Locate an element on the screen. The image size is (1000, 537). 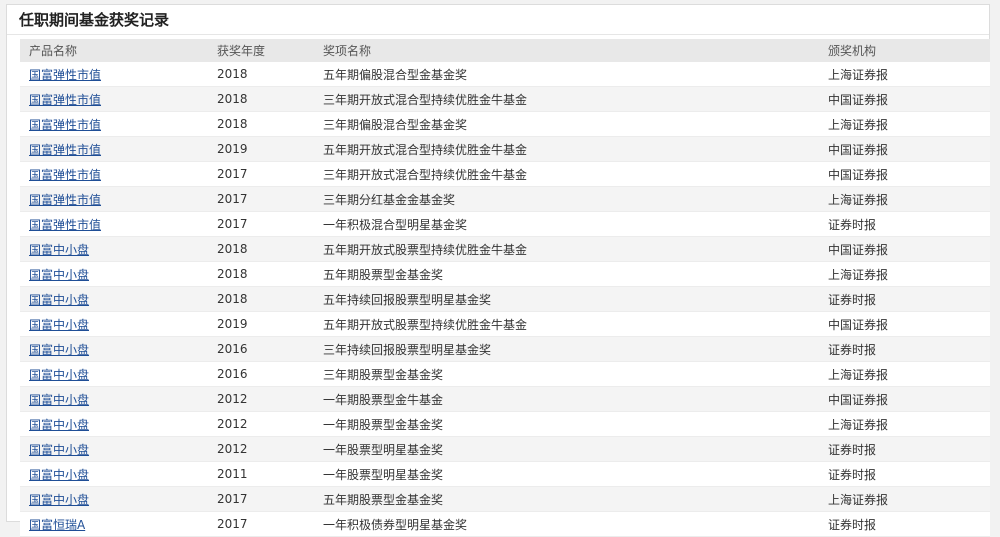
fund-link: 国富恒瑞A is located at coordinates (57, 525).